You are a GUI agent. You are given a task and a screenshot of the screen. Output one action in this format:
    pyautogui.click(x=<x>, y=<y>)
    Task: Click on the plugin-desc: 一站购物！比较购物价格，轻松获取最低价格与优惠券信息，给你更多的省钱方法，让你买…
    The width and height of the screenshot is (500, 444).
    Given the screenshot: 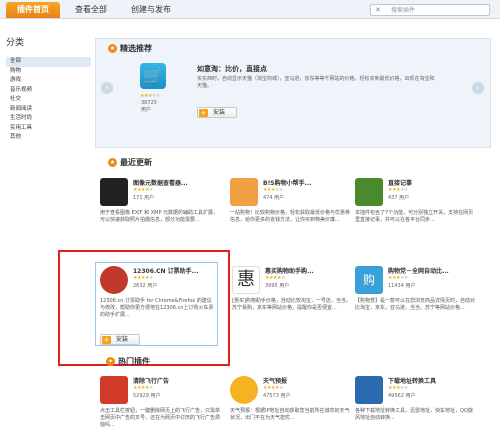 What is the action you would take?
    pyautogui.click(x=290, y=216)
    